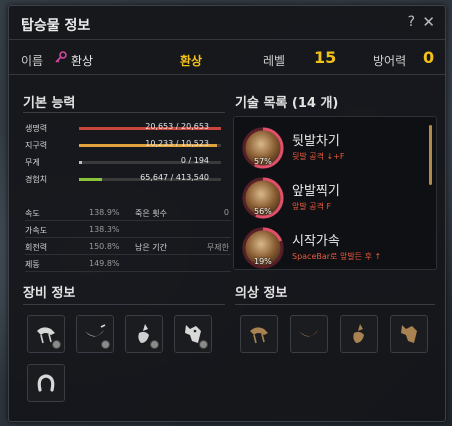  What do you see at coordinates (263, 148) in the screenshot?
I see `skill-icon-wrap: 57%` at bounding box center [263, 148].